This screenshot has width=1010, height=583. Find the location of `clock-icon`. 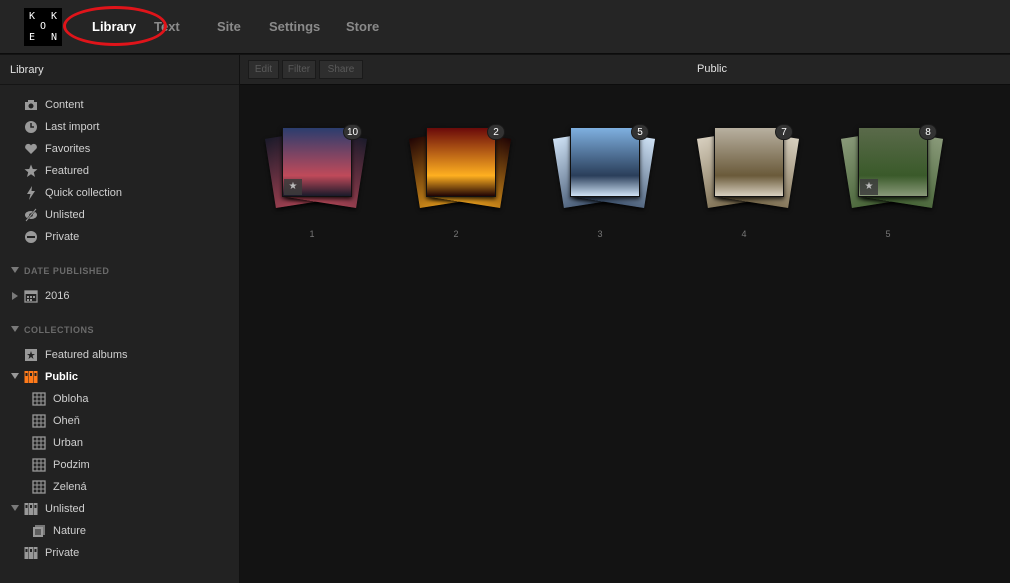

clock-icon is located at coordinates (31, 127).